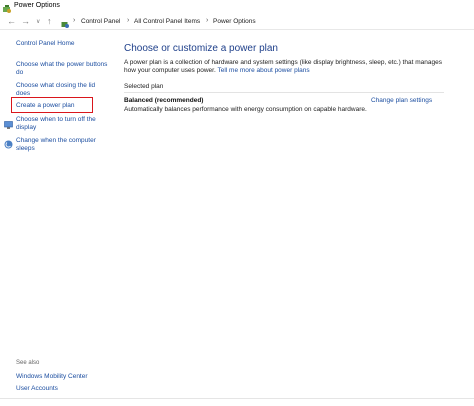 Image resolution: width=474 pixels, height=406 pixels. Describe the element at coordinates (8, 145) in the screenshot. I see `sleep-settings-icon` at that location.